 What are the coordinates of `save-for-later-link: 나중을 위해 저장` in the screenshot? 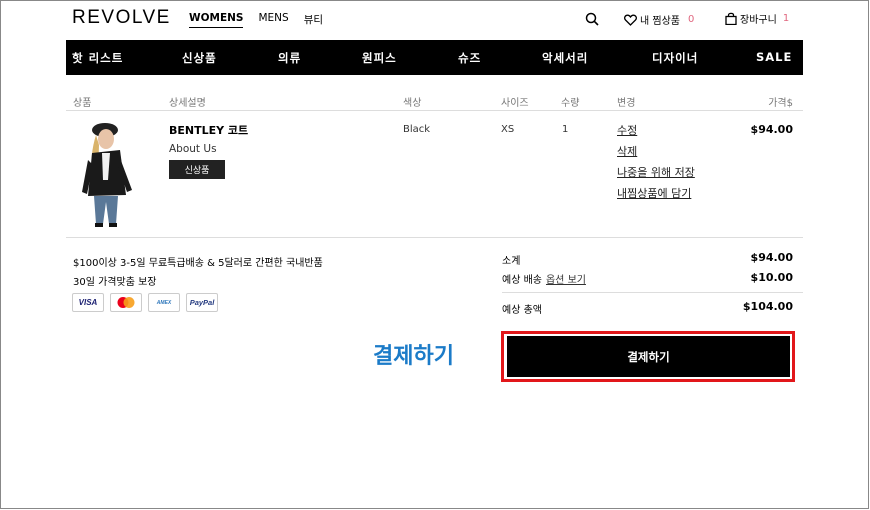 It's located at (656, 172).